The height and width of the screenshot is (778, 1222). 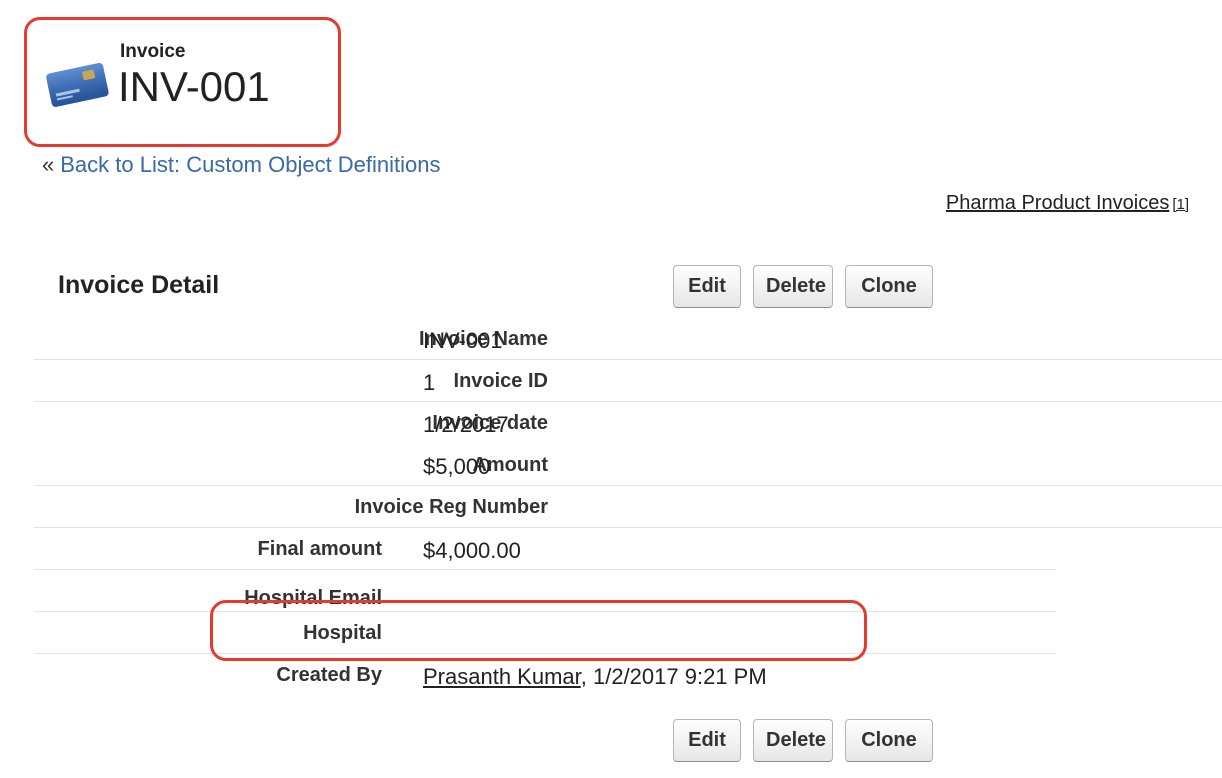 I want to click on related-list-count: [1], so click(x=1180, y=204).